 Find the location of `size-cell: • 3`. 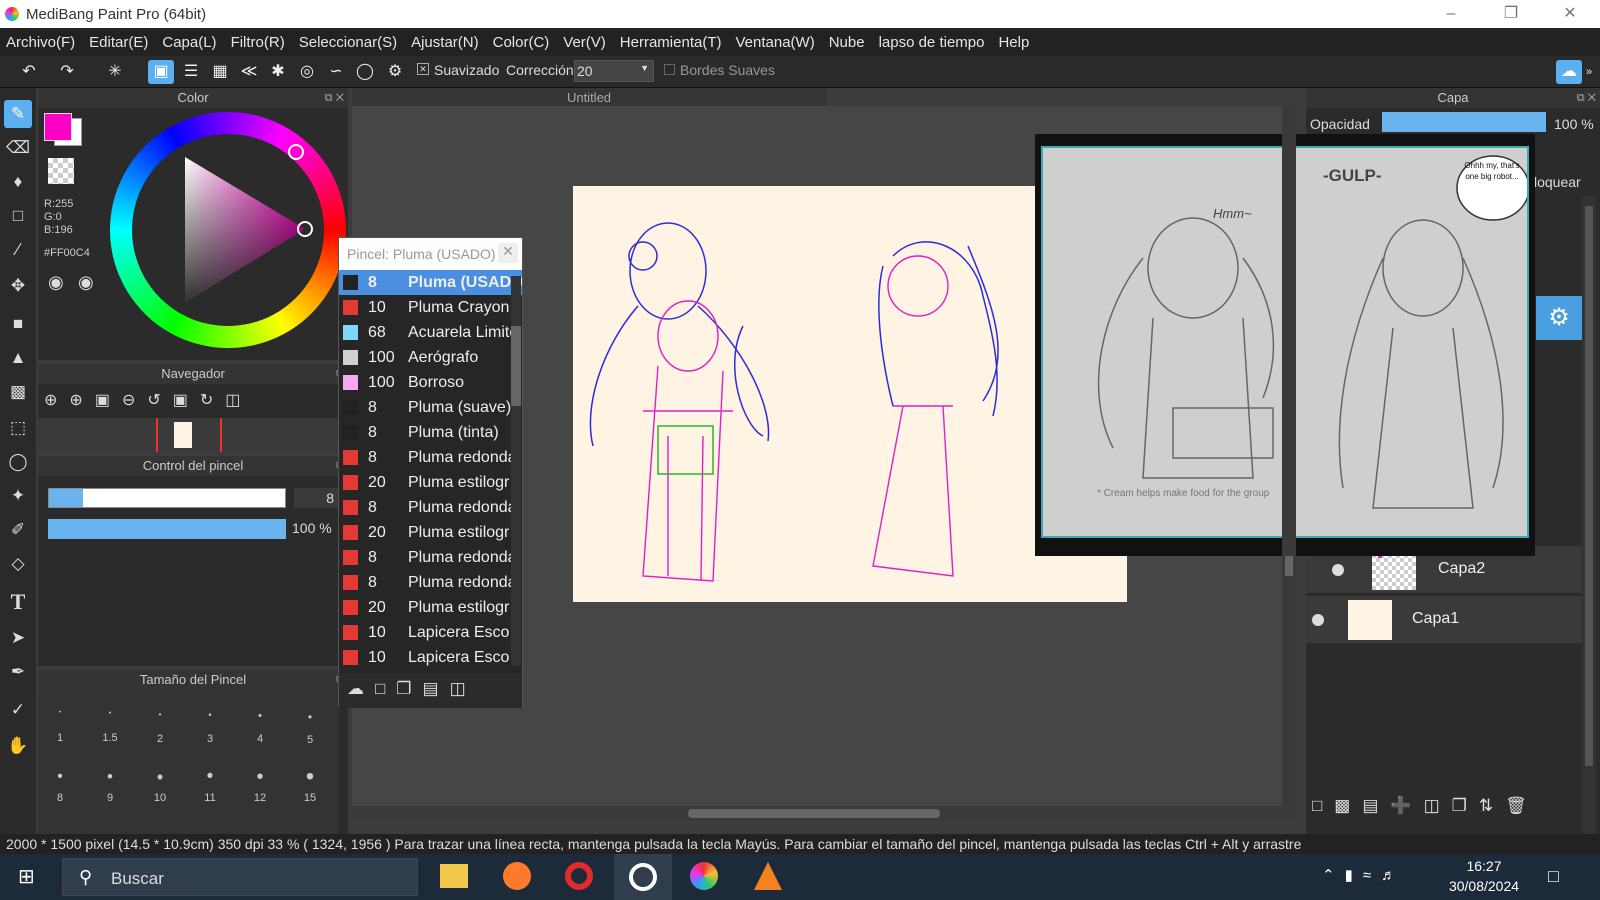

size-cell: • 3 is located at coordinates (210, 727).